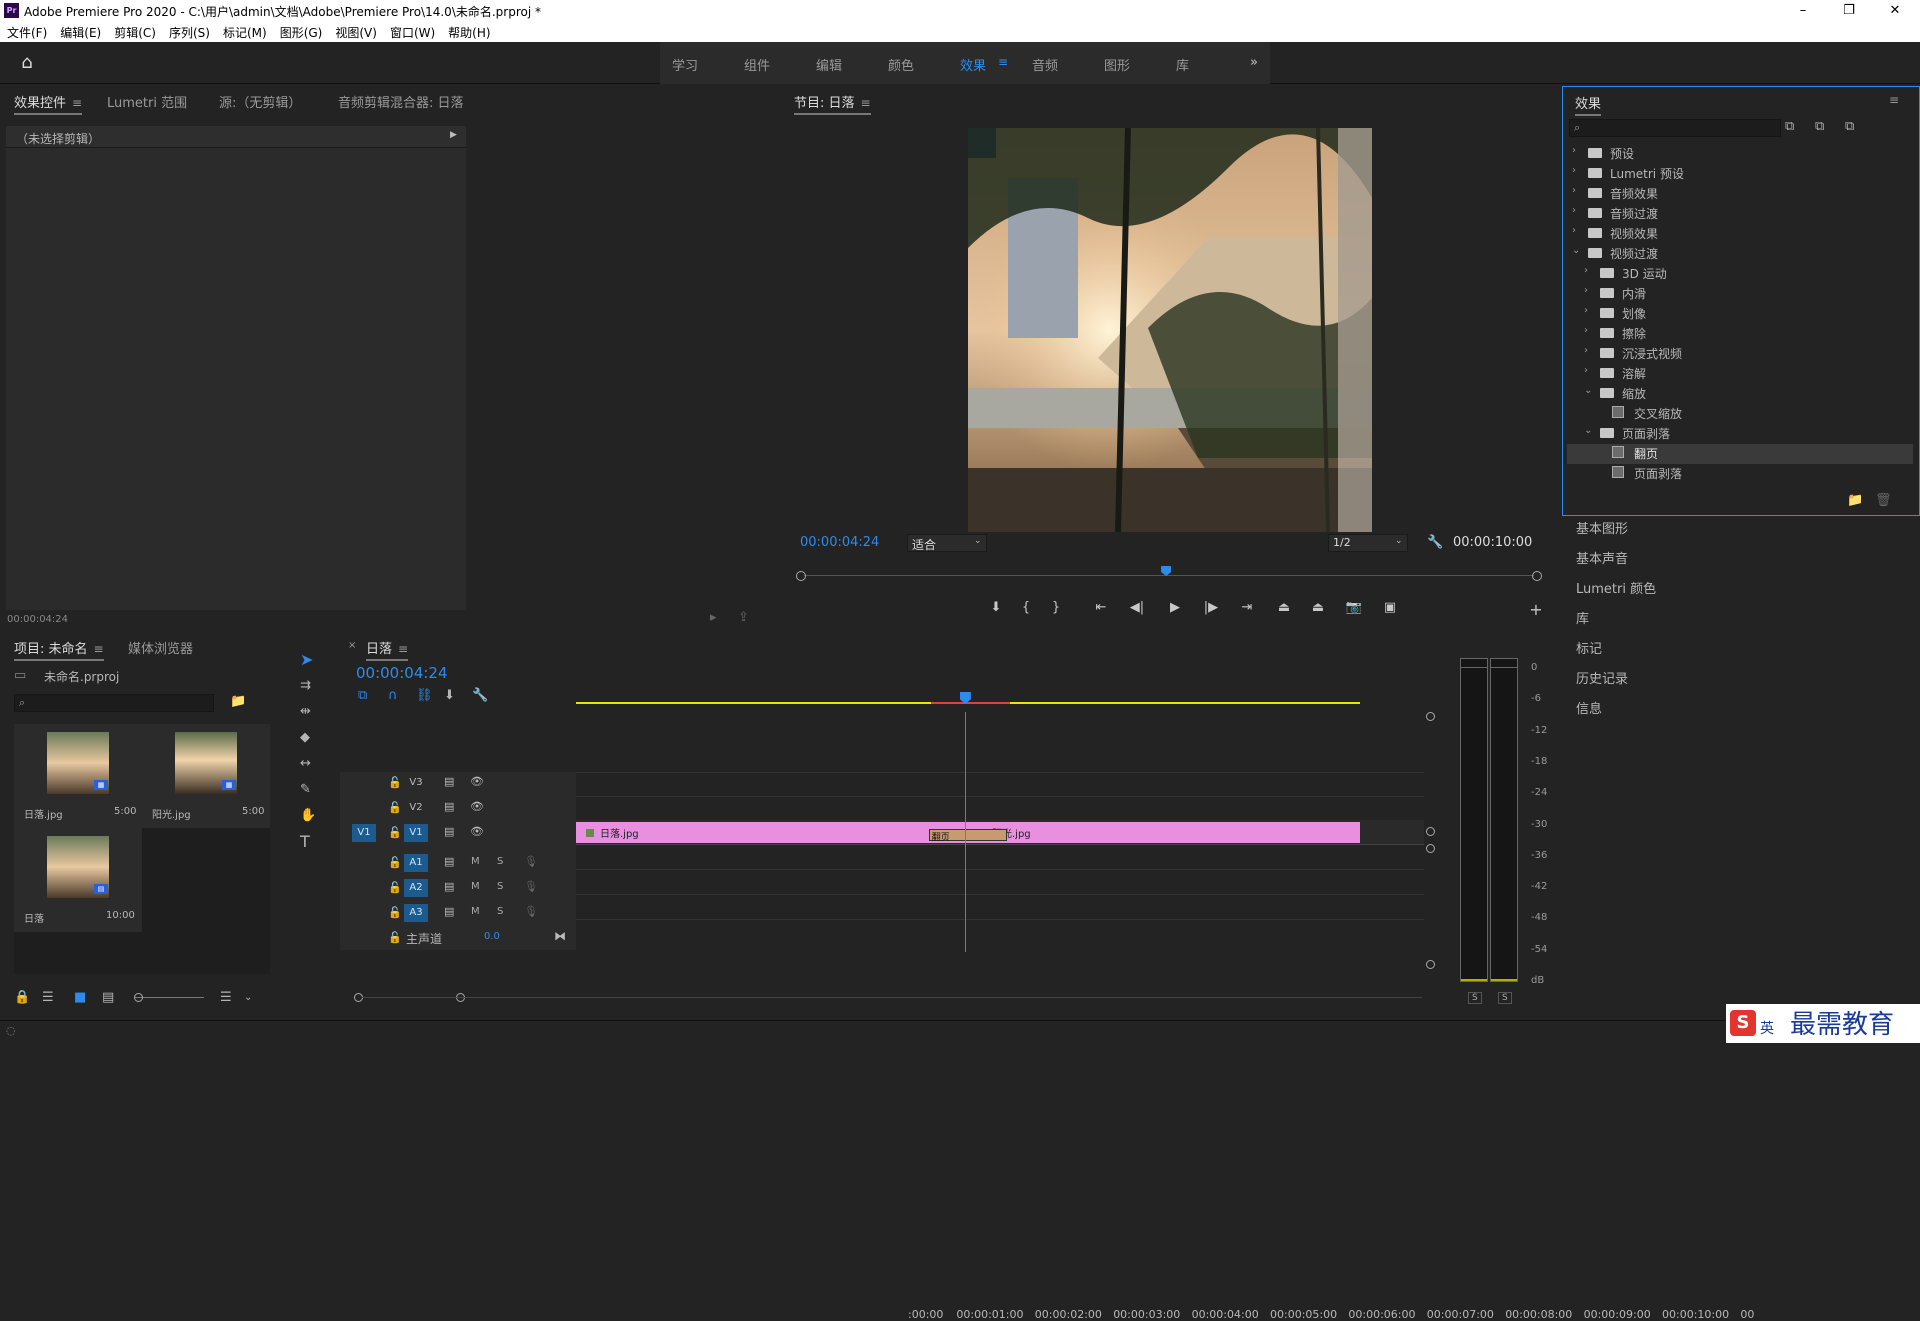 This screenshot has height=1321, width=1920. I want to click on panel-markers: 标记, so click(1589, 647).